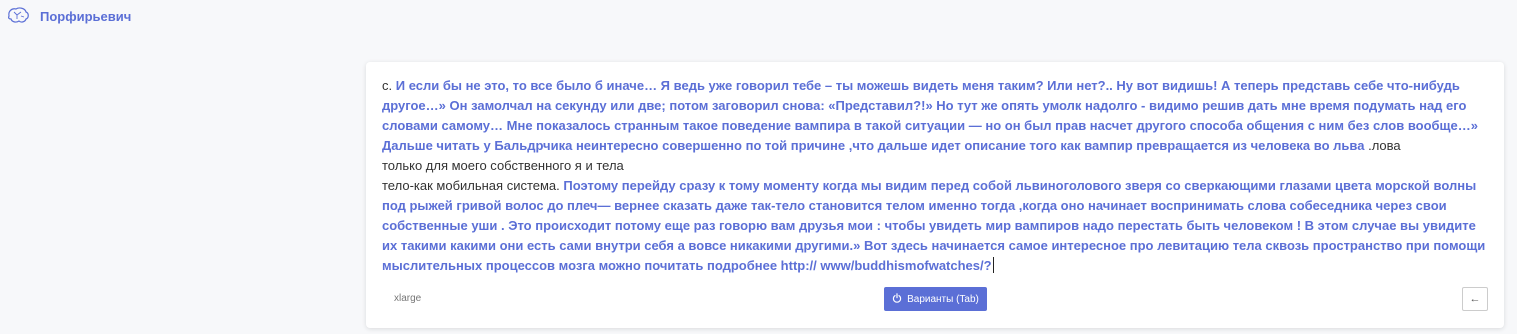 The width and height of the screenshot is (1517, 334). Describe the element at coordinates (389, 85) in the screenshot. I see `user-text: с.` at that location.